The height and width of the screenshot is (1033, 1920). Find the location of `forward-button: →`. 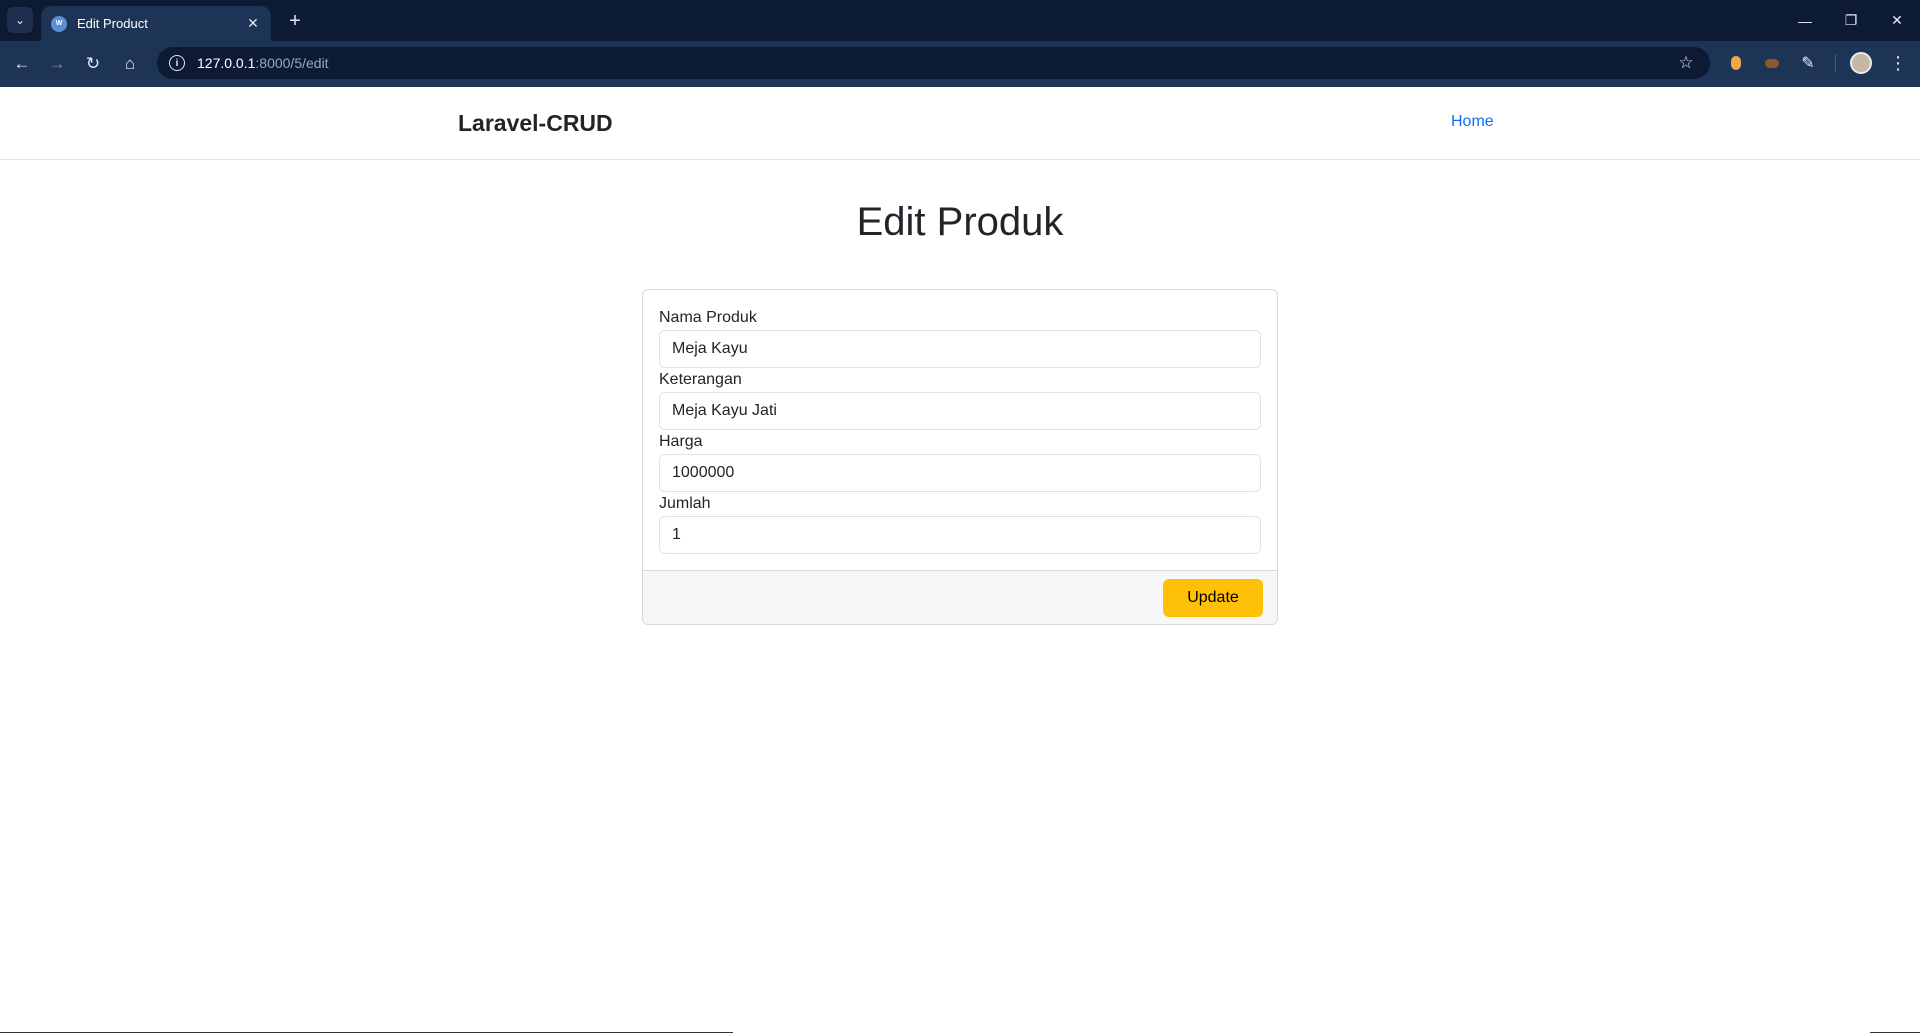

forward-button: → is located at coordinates (57, 64).